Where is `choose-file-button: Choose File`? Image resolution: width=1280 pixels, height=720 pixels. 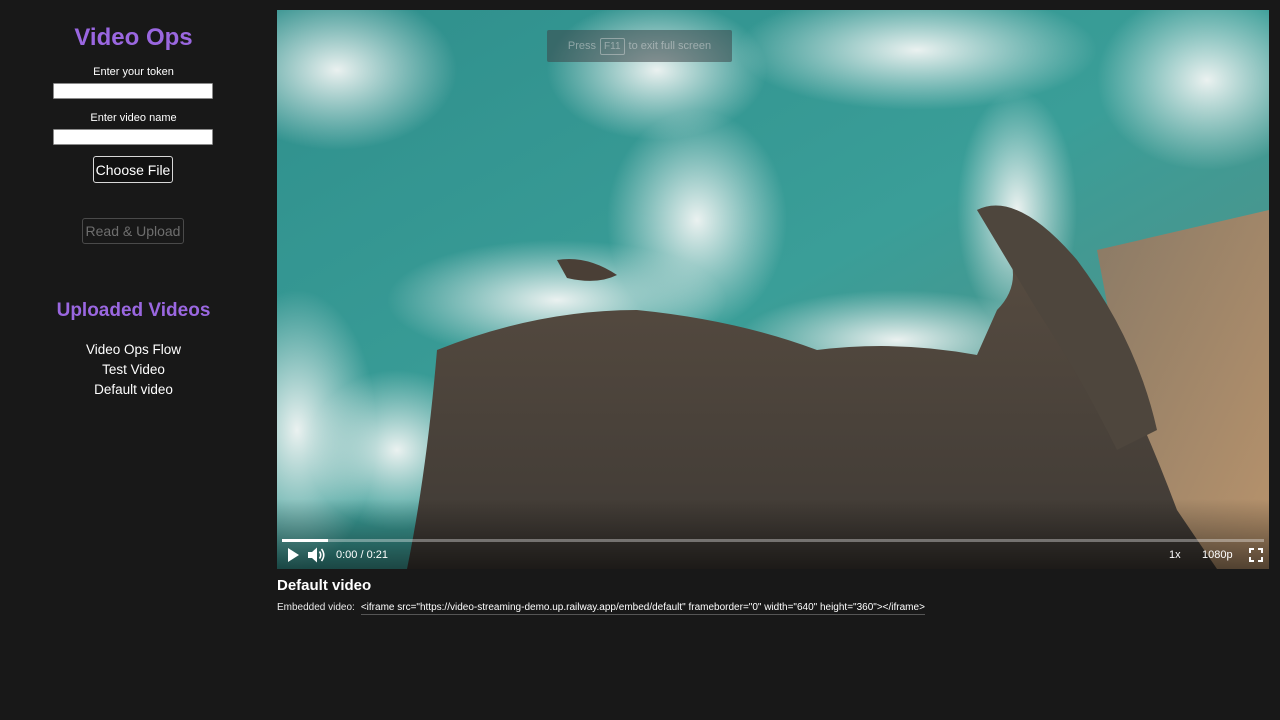 choose-file-button: Choose File is located at coordinates (133, 169).